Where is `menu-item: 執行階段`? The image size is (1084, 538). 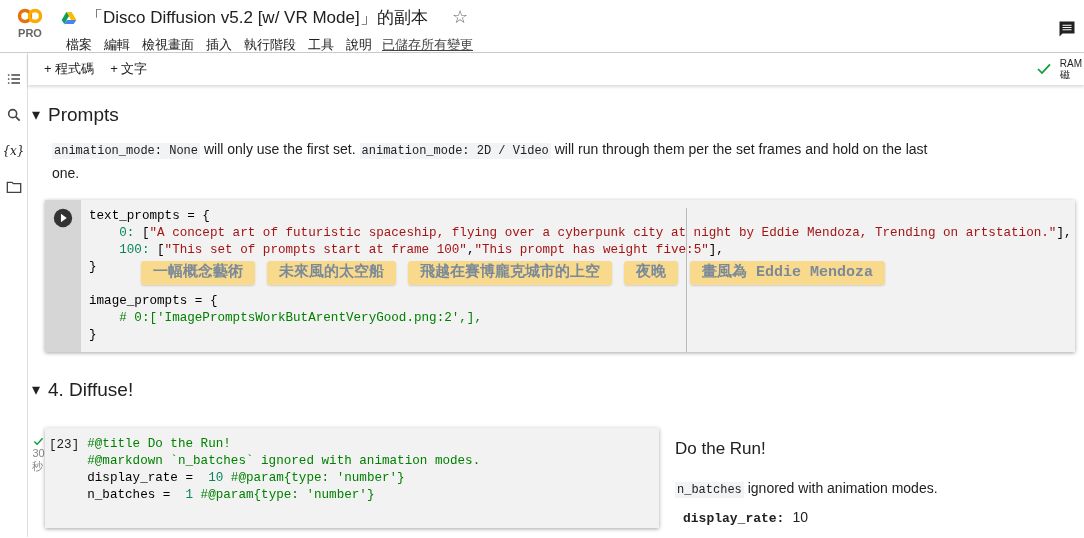 menu-item: 執行階段 is located at coordinates (270, 45).